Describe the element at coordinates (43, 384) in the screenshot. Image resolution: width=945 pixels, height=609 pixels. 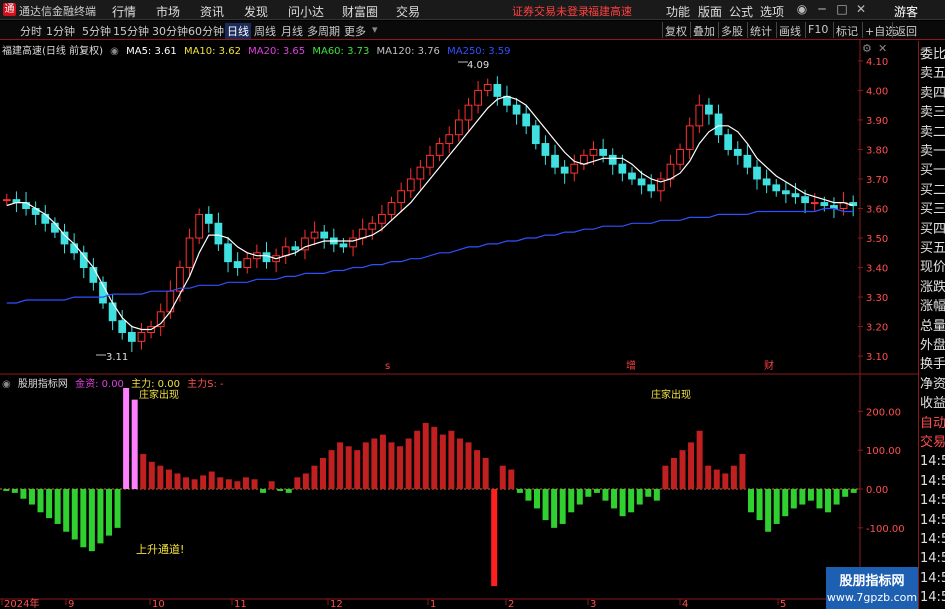
I see `indicator-name: 股朋指标网` at that location.